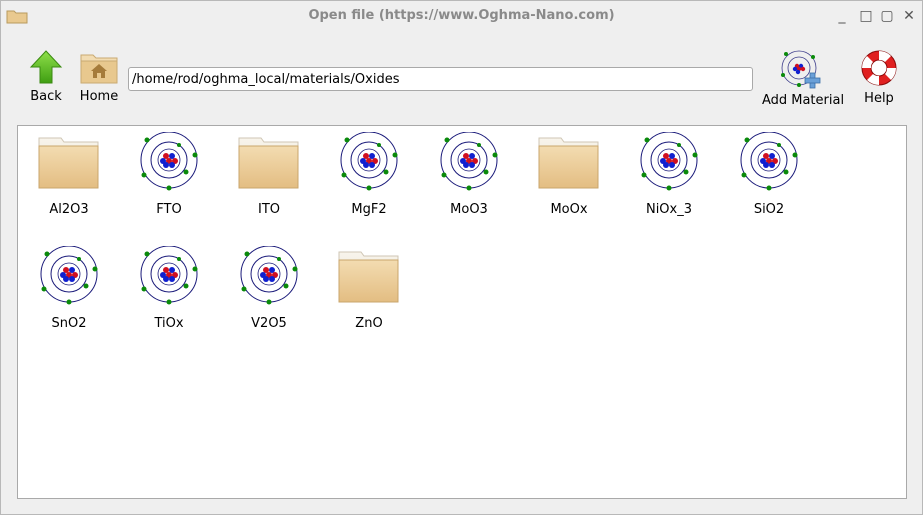 The height and width of the screenshot is (515, 923). What do you see at coordinates (169, 209) in the screenshot?
I see `file-item-label: FTO` at bounding box center [169, 209].